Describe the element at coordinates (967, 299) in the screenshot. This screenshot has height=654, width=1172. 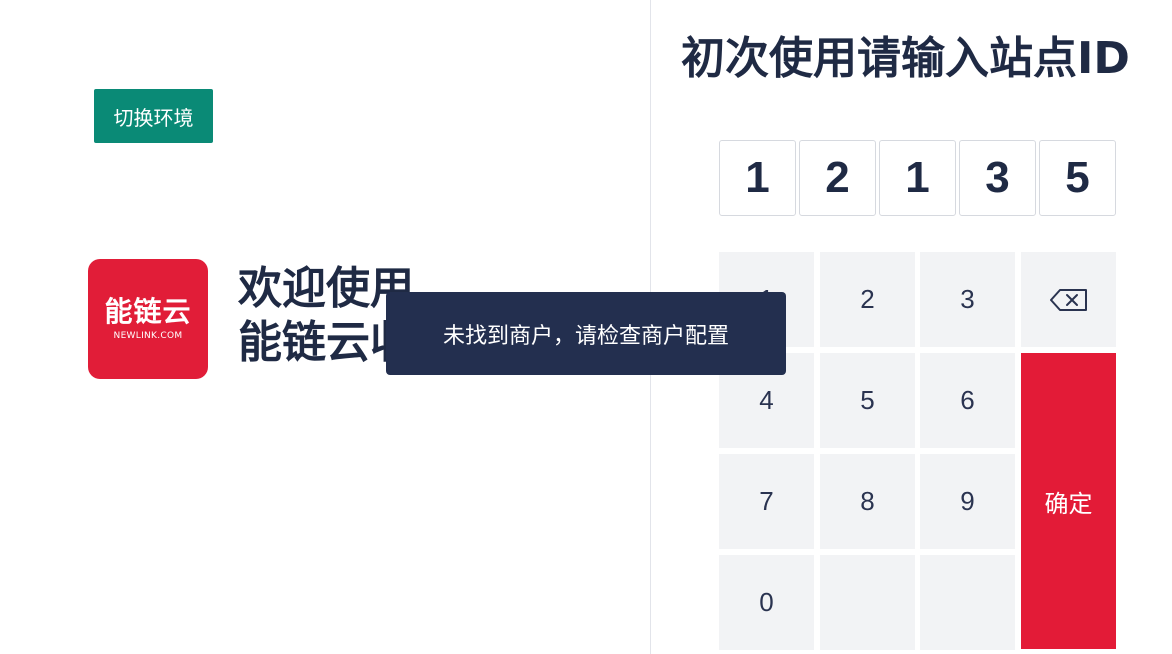
I see `keypad-key-3: 3` at that location.